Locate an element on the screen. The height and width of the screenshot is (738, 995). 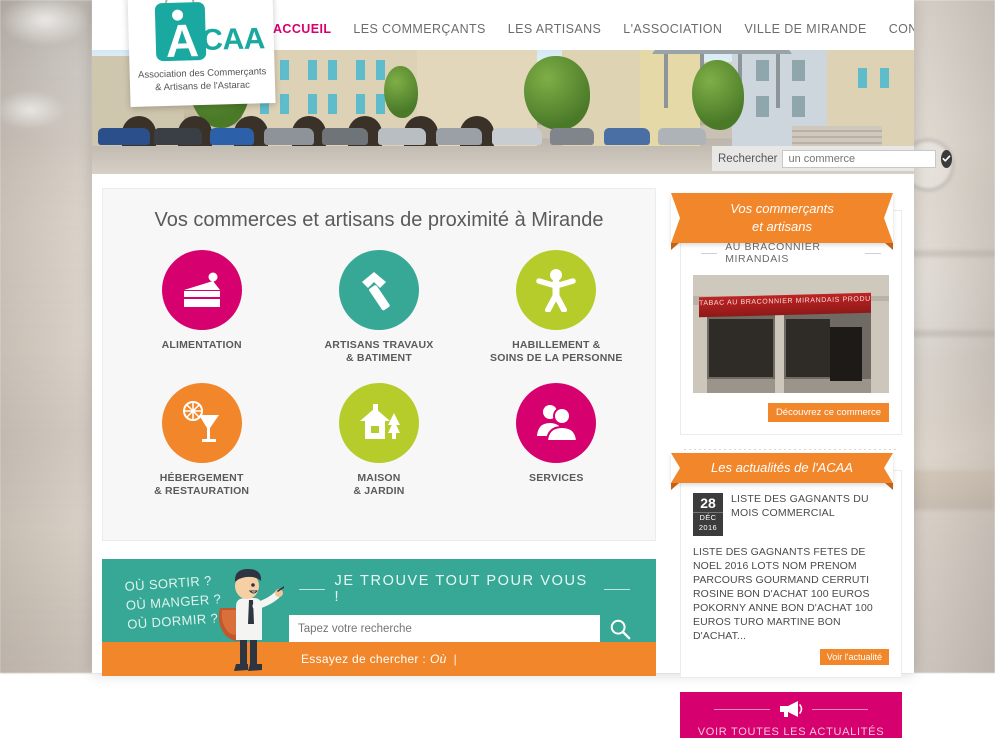
ribbon-tail-left is located at coordinates (675, 486).